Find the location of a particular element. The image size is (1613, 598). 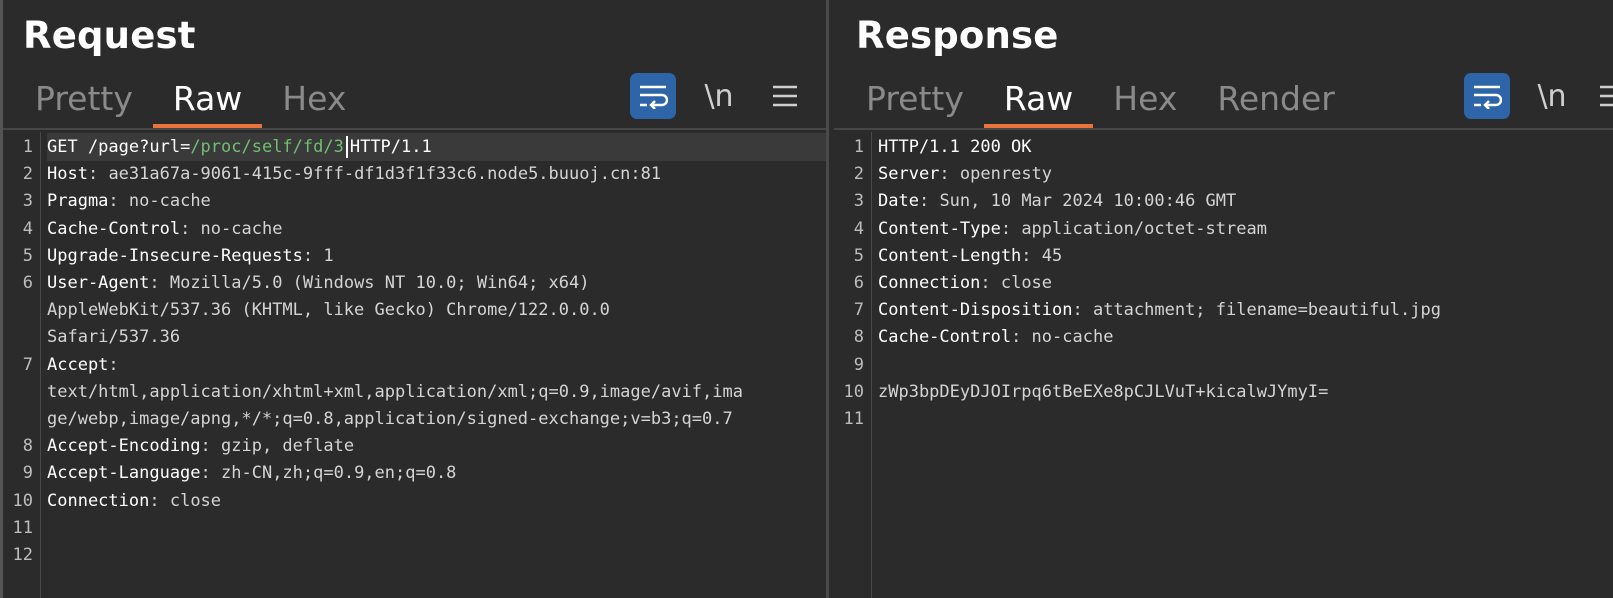

code-line: Pragma: no-cache is located at coordinates (129, 201).